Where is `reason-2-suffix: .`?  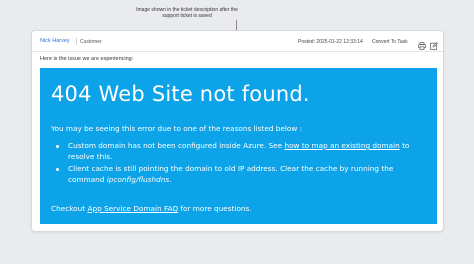 reason-2-suffix: . is located at coordinates (170, 179).